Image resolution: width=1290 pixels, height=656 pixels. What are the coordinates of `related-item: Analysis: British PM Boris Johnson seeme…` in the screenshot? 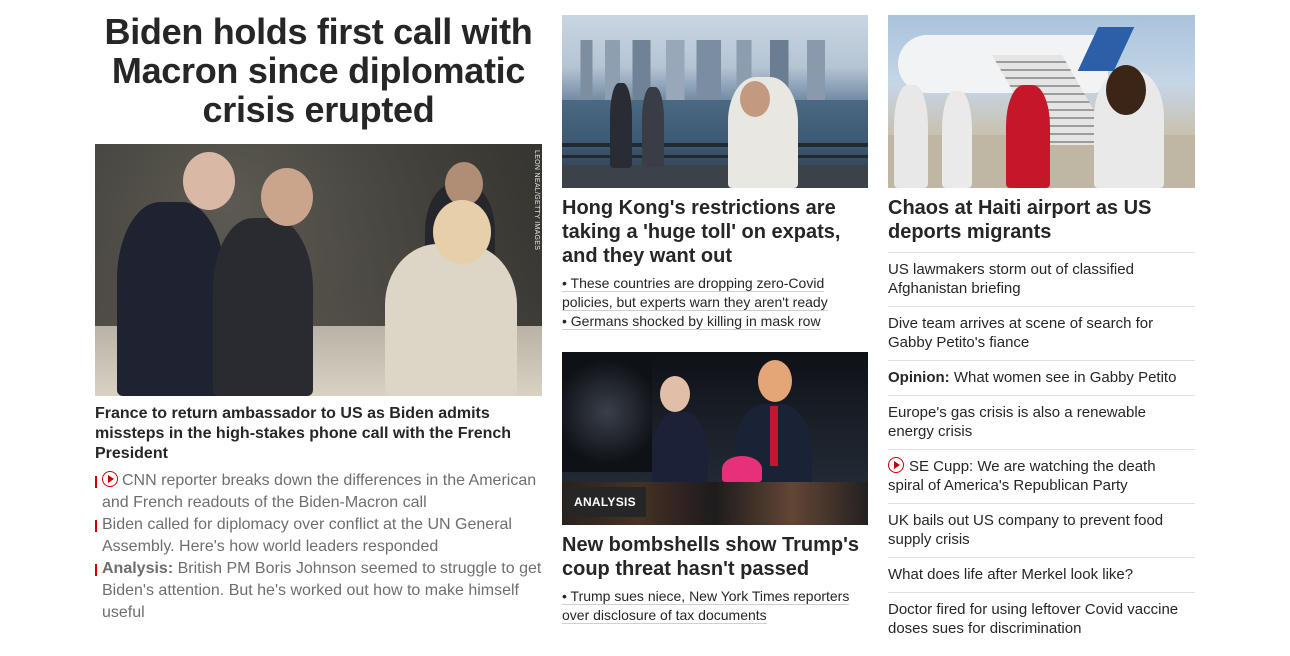 It's located at (318, 591).